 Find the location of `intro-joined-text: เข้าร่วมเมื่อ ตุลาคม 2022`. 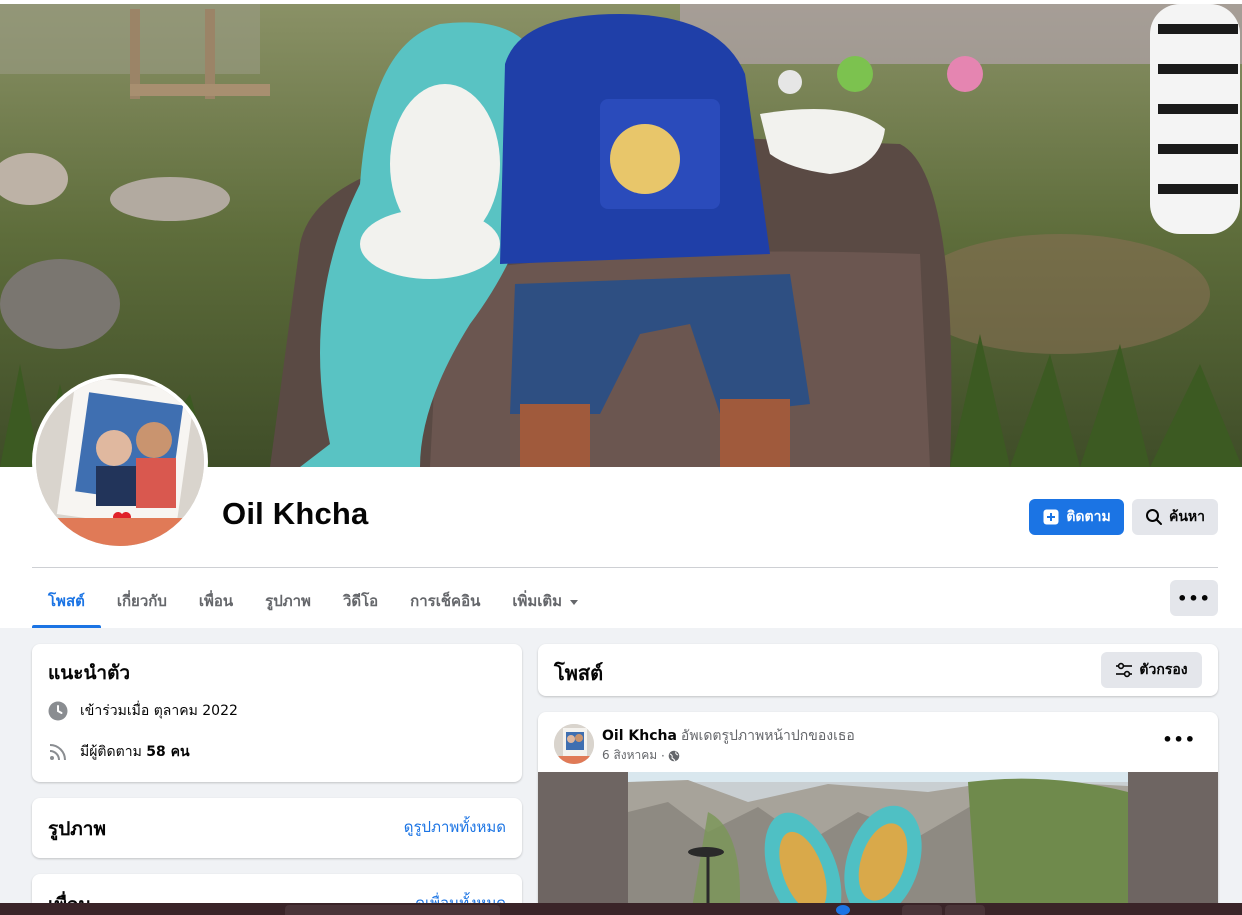

intro-joined-text: เข้าร่วมเมื่อ ตุลาคม 2022 is located at coordinates (159, 711).